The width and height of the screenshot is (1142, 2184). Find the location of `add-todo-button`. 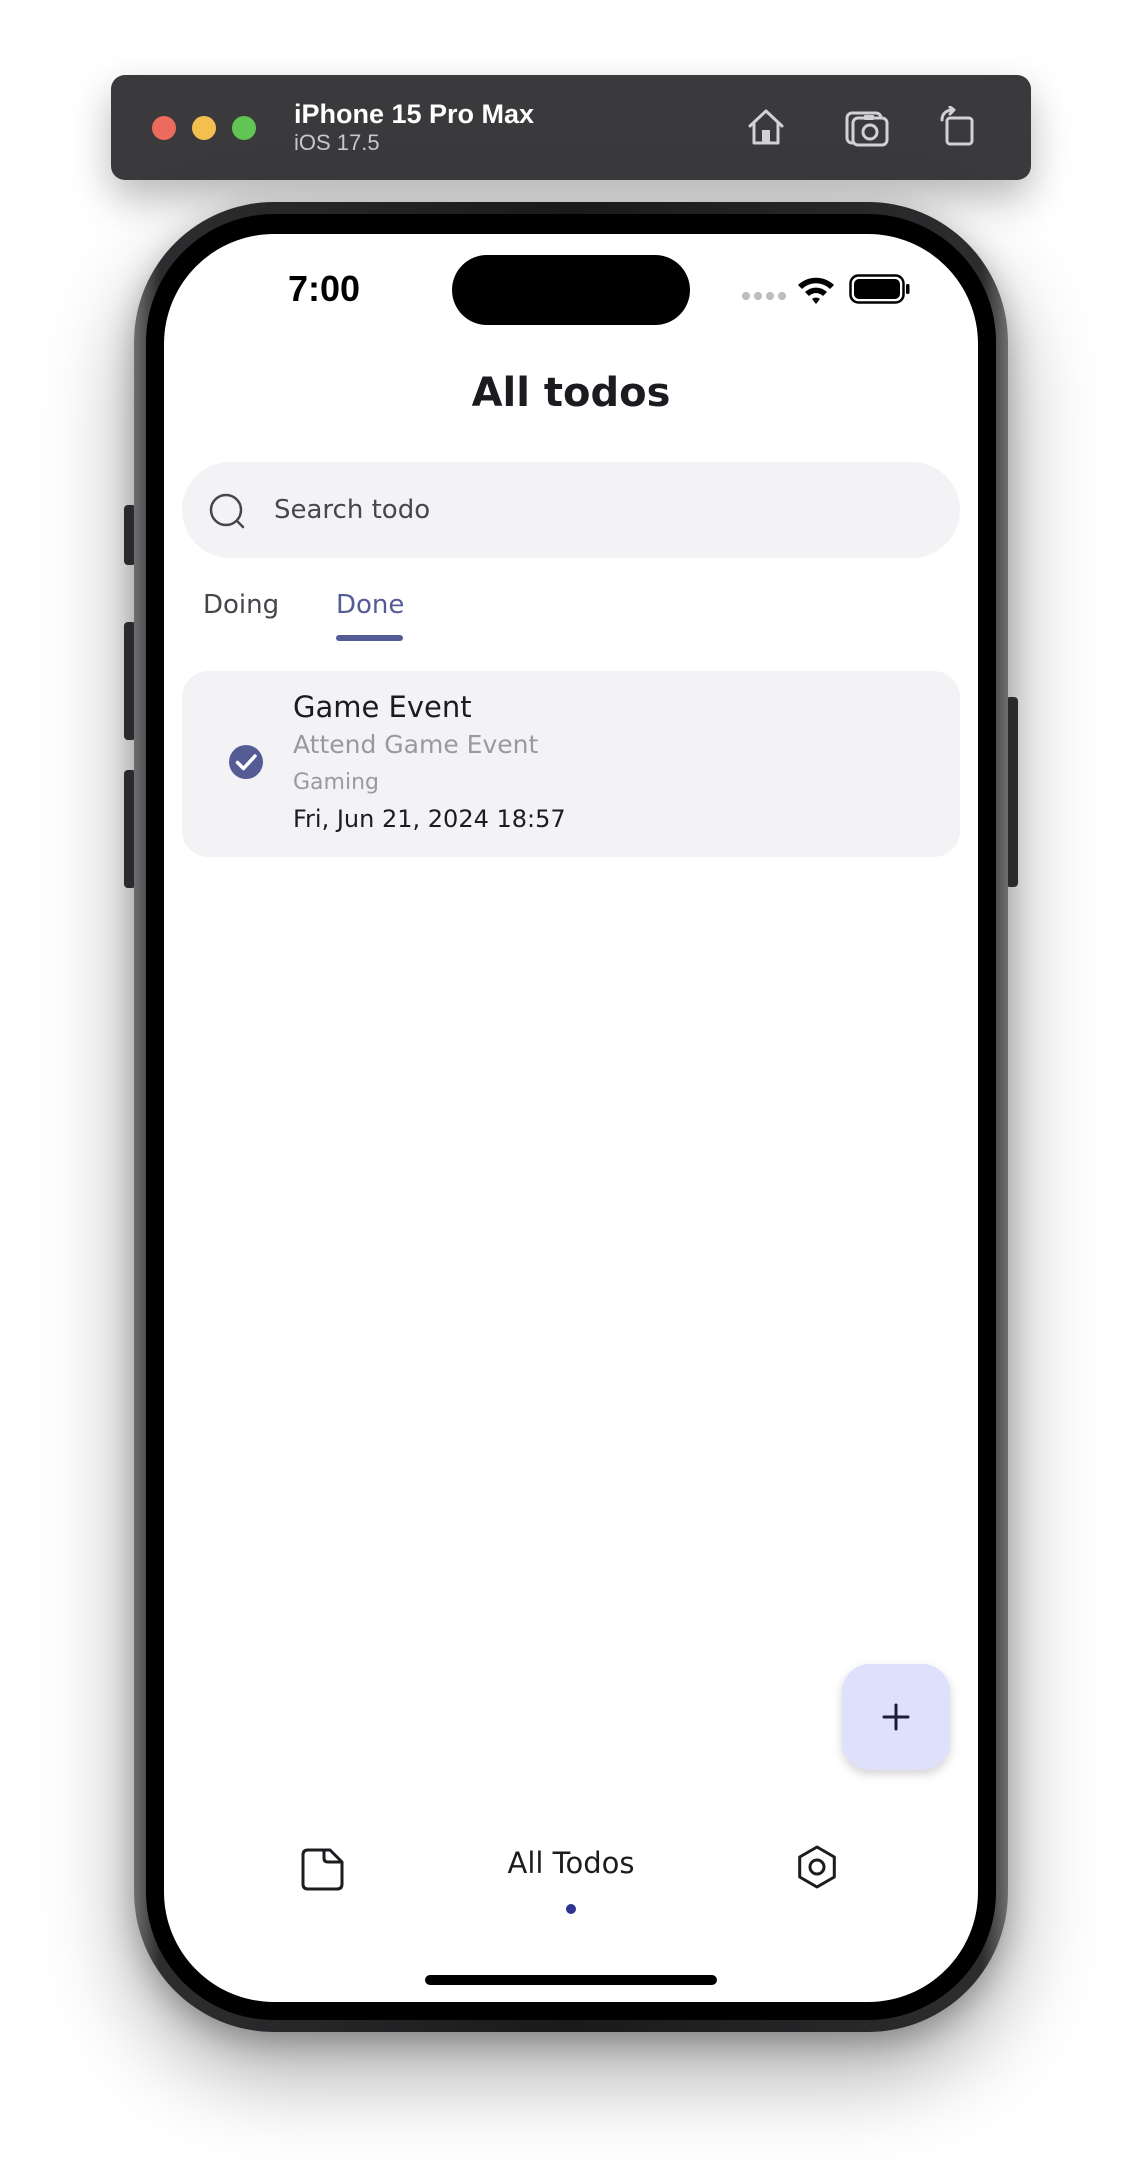

add-todo-button is located at coordinates (896, 1717).